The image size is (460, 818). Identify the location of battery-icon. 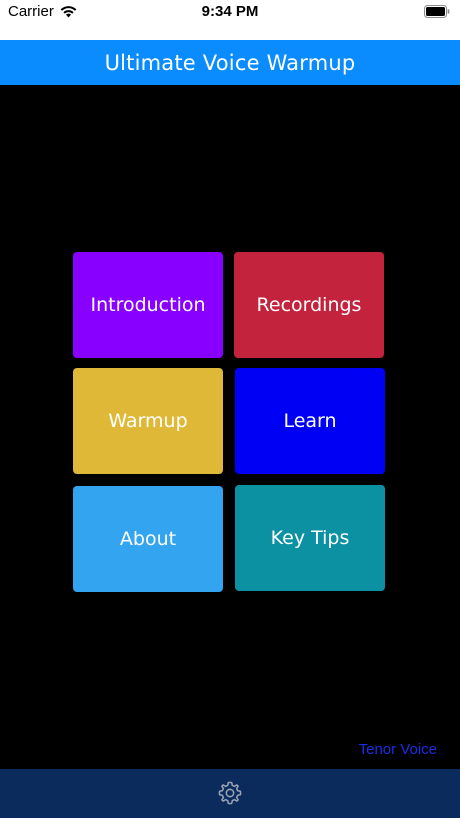
(437, 11).